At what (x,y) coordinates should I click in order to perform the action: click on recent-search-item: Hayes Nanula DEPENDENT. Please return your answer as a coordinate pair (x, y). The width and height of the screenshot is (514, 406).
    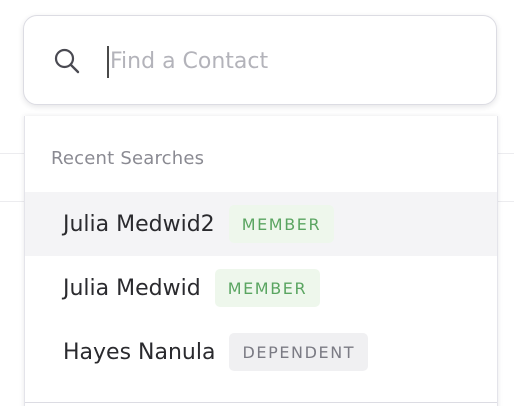
    Looking at the image, I should click on (261, 352).